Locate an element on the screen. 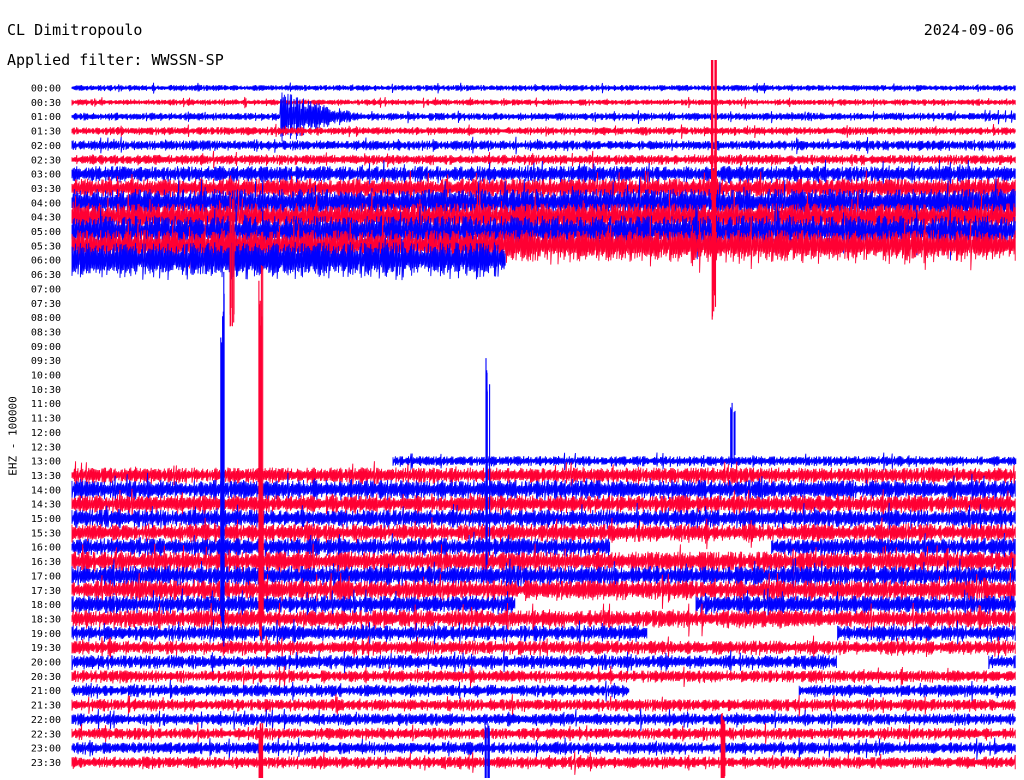 The height and width of the screenshot is (780, 1024). row-time-label: 21:00 is located at coordinates (46, 691).